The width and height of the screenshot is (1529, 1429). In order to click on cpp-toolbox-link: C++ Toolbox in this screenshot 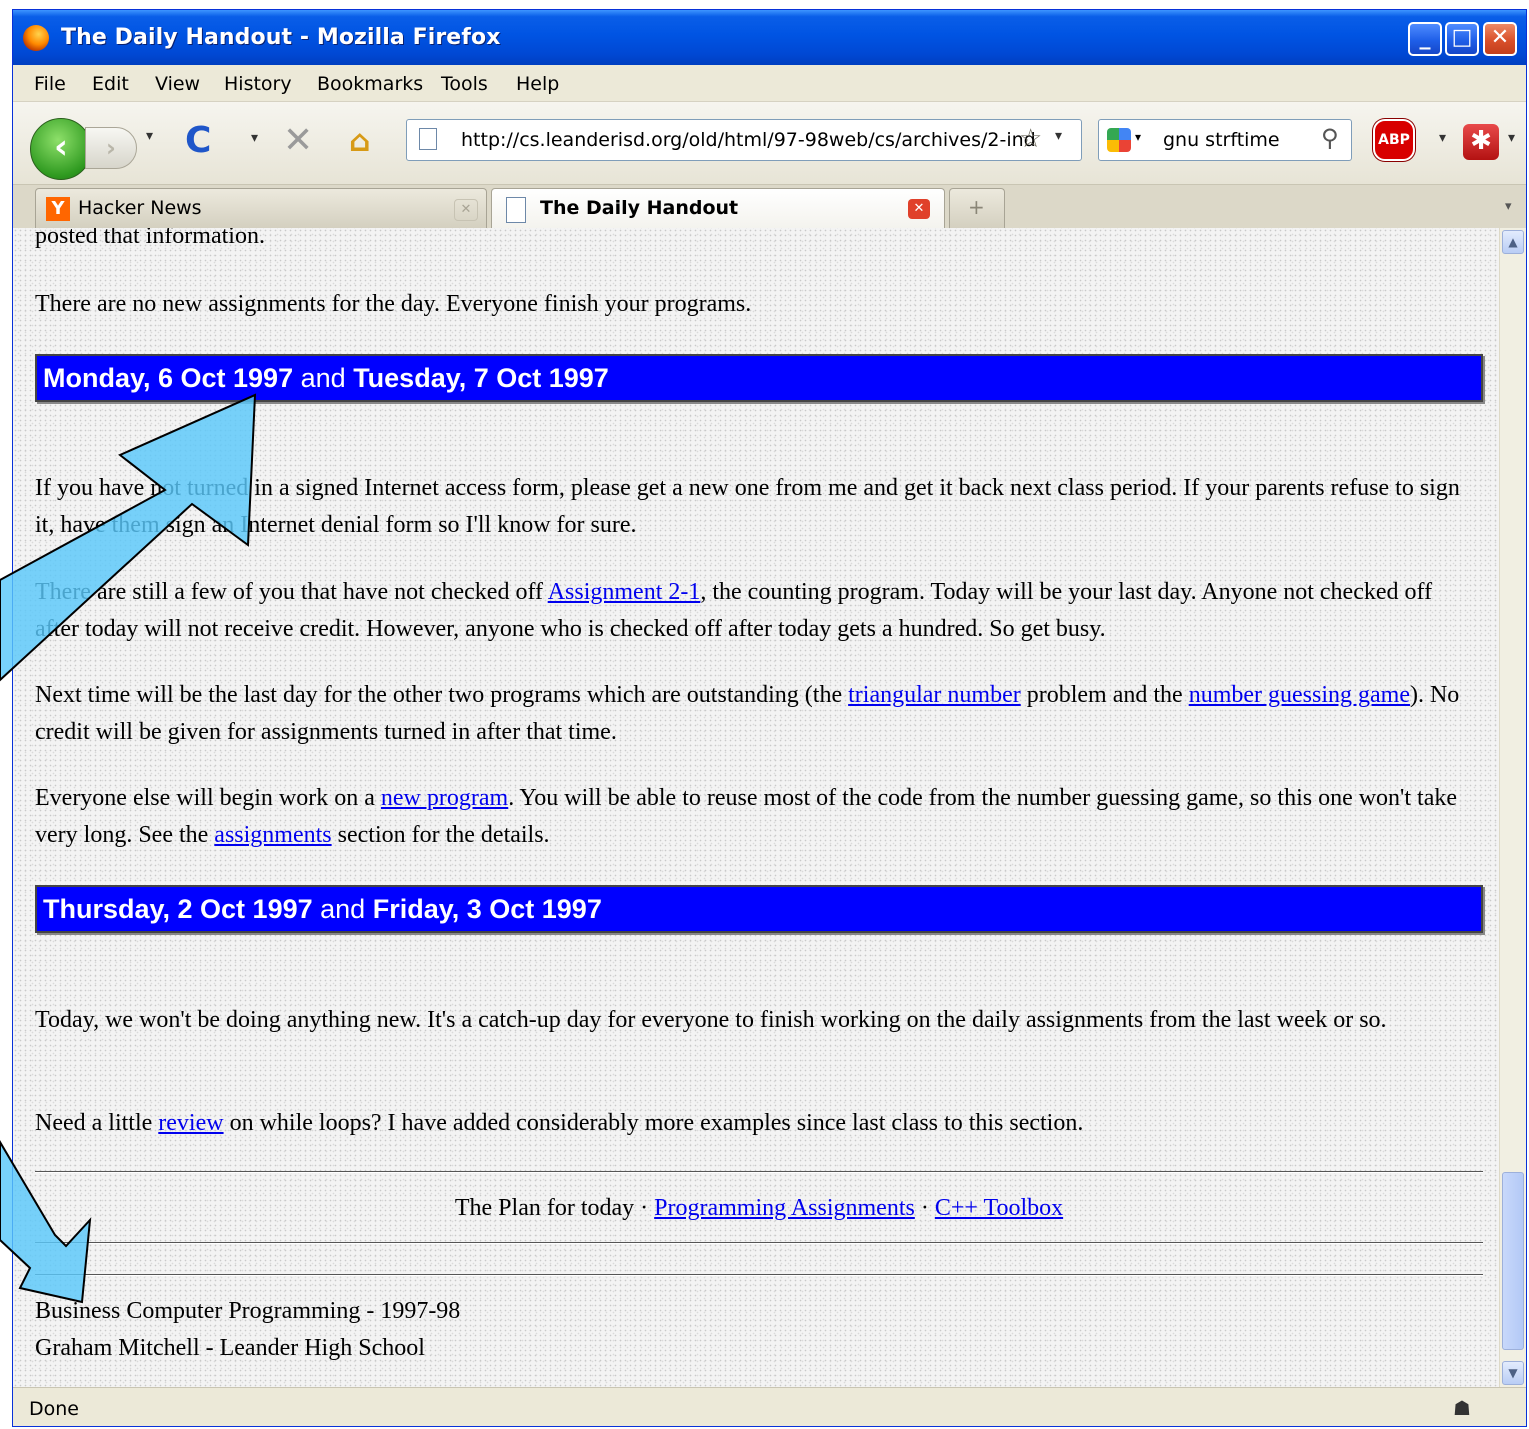, I will do `click(999, 1208)`.